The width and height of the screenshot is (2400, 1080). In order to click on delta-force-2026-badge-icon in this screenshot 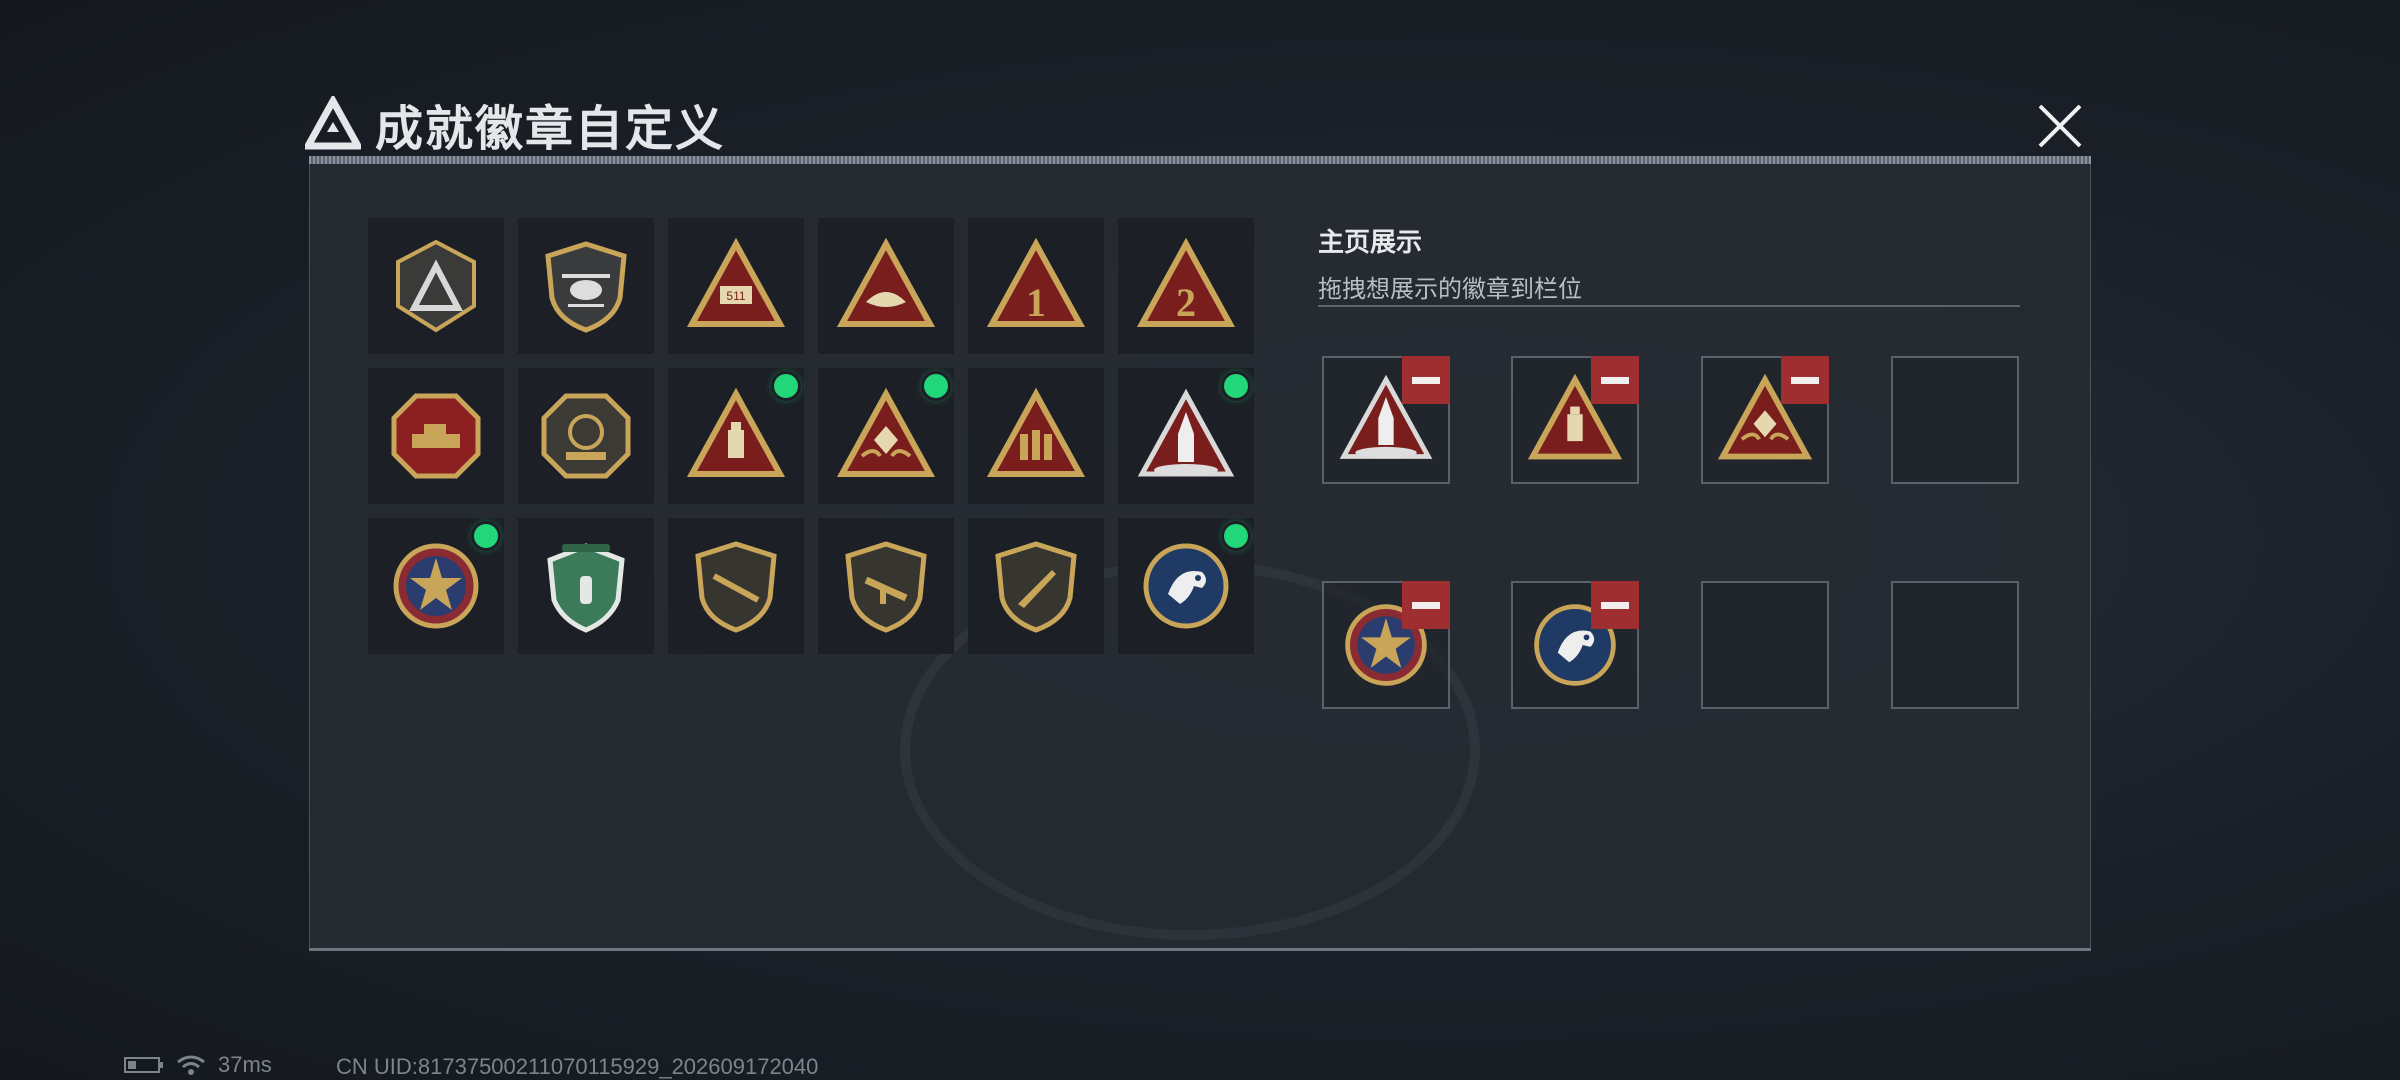, I will do `click(586, 436)`.